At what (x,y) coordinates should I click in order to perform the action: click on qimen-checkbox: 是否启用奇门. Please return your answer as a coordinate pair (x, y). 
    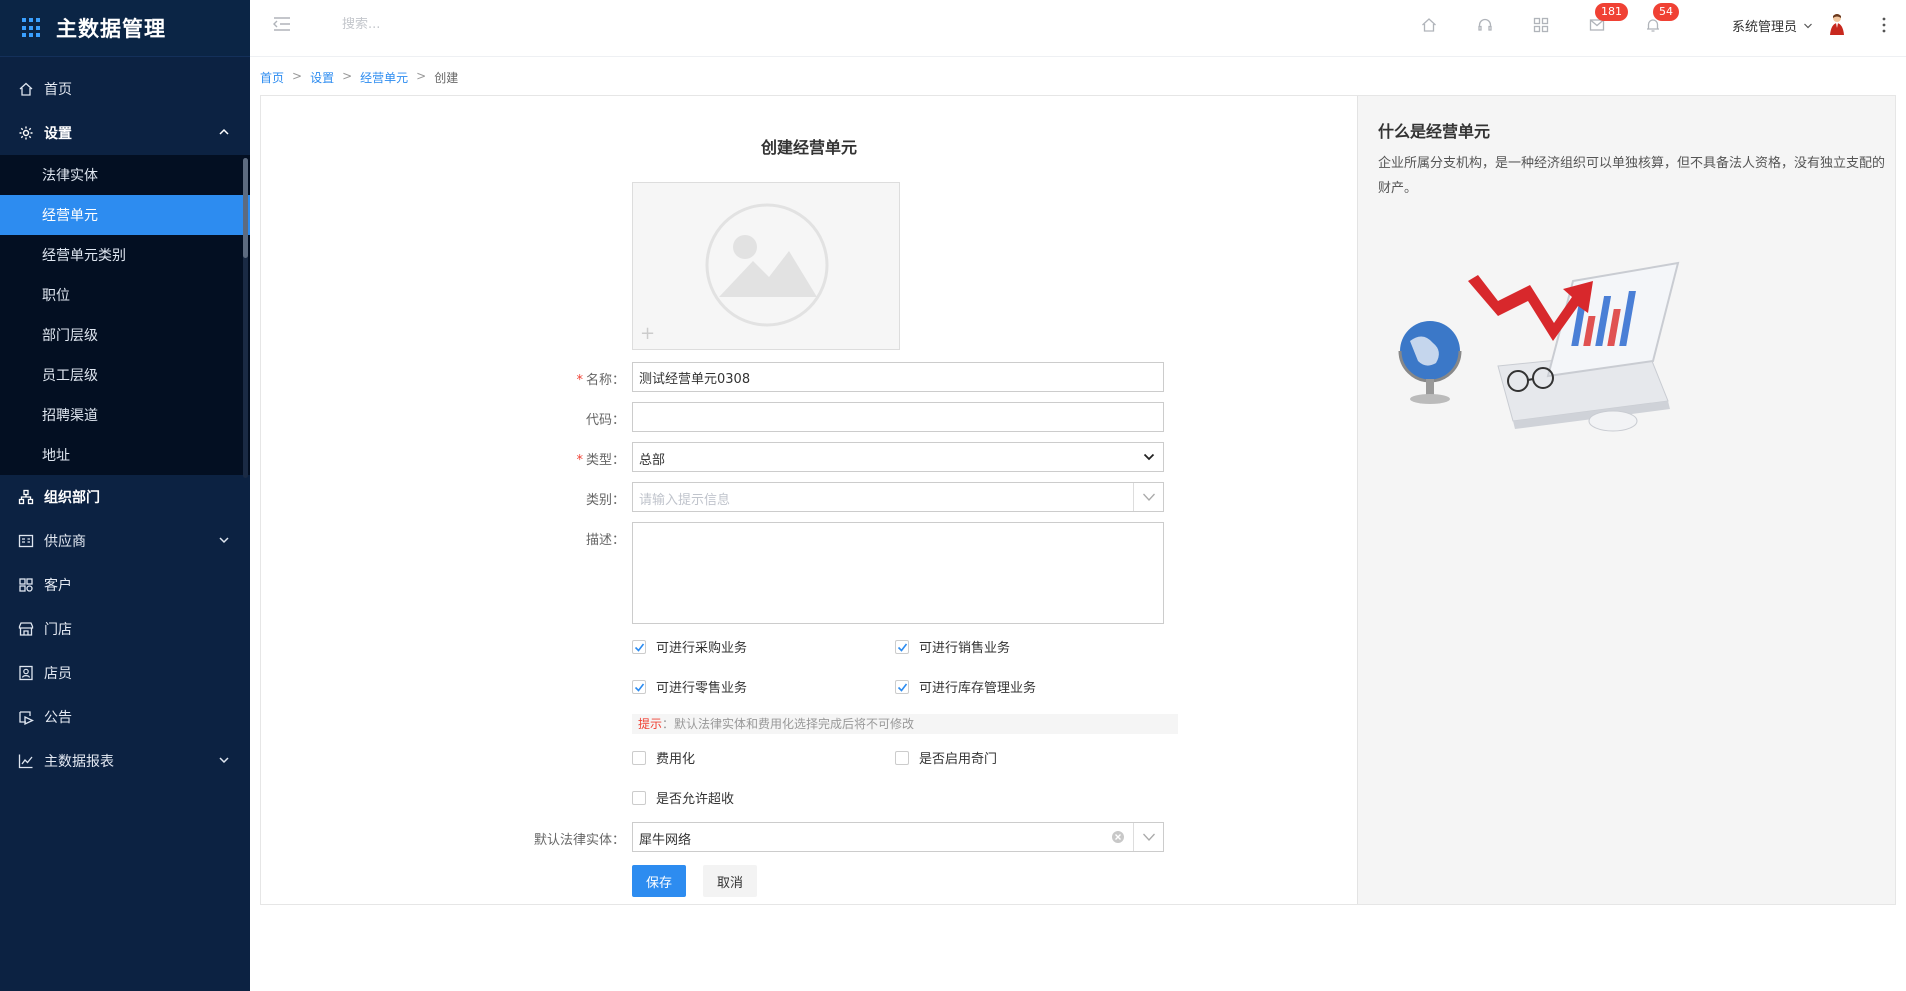
    Looking at the image, I should click on (946, 757).